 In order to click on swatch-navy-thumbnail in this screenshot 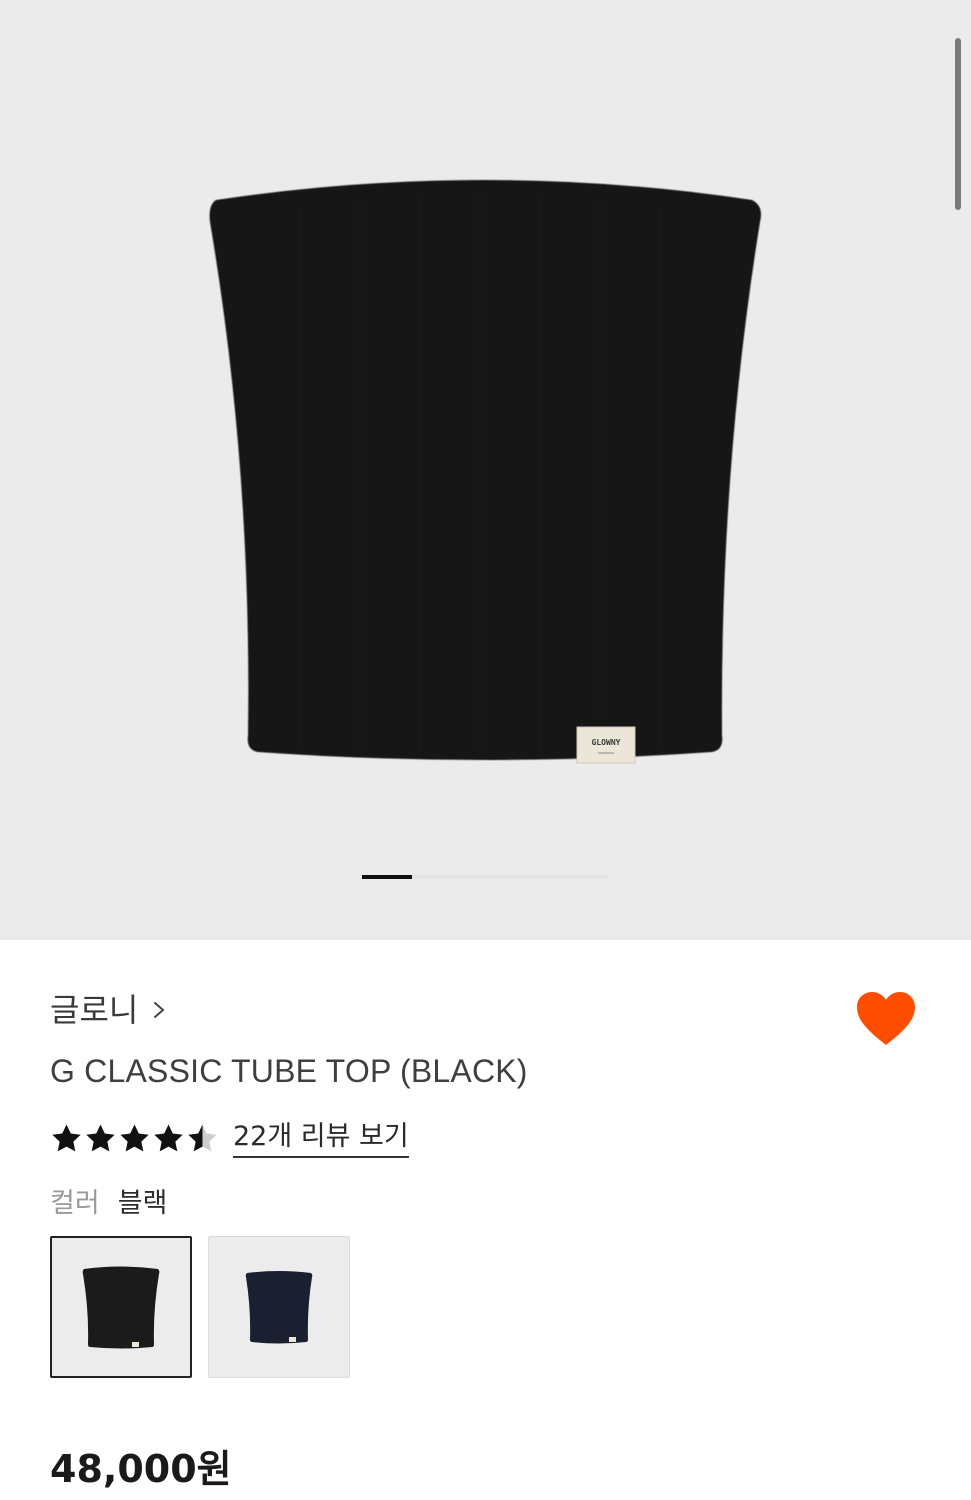, I will do `click(279, 1307)`.